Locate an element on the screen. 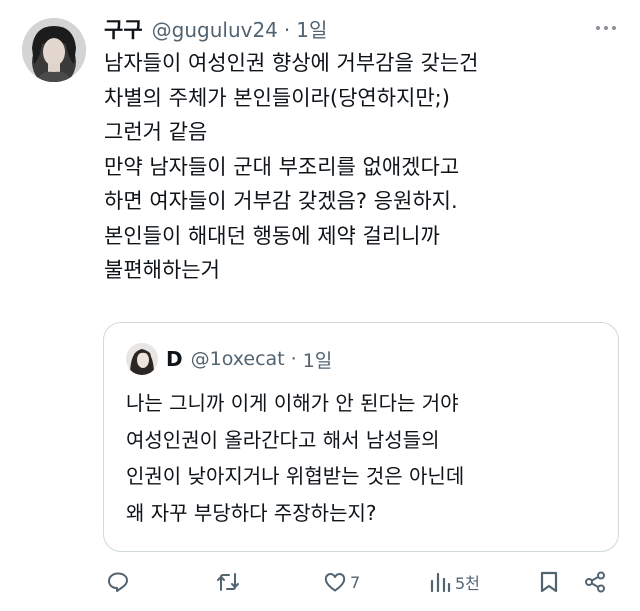 The image size is (640, 611). like-button: 7 is located at coordinates (341, 582).